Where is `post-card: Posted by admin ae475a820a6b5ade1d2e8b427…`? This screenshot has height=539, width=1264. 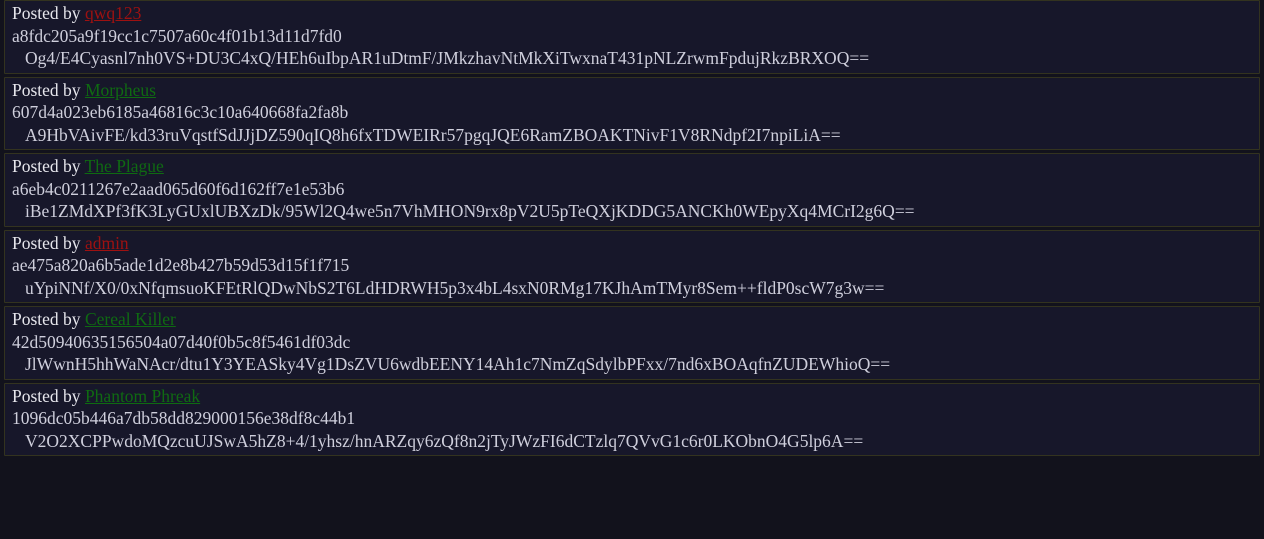 post-card: Posted by admin ae475a820a6b5ade1d2e8b427… is located at coordinates (632, 266).